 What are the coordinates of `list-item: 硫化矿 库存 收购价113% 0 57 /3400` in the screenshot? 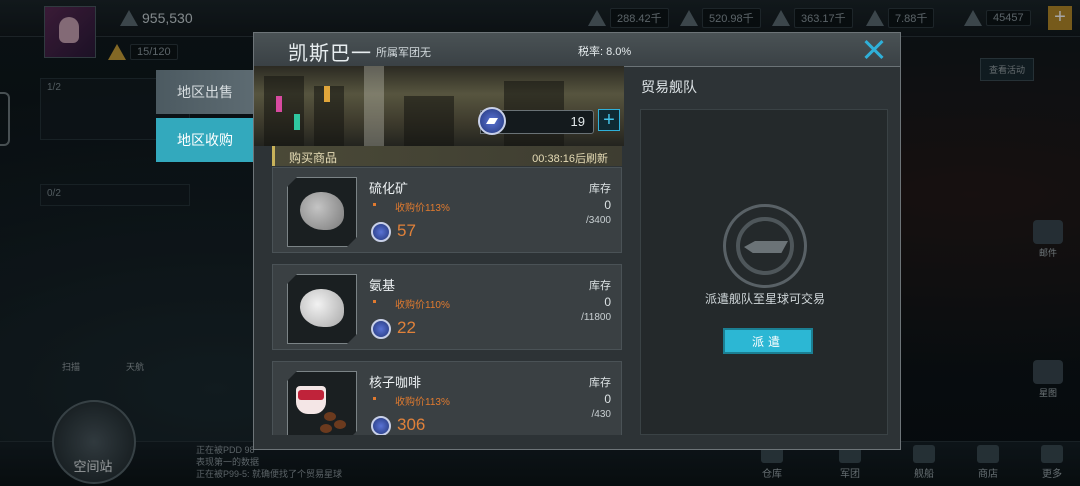 It's located at (447, 210).